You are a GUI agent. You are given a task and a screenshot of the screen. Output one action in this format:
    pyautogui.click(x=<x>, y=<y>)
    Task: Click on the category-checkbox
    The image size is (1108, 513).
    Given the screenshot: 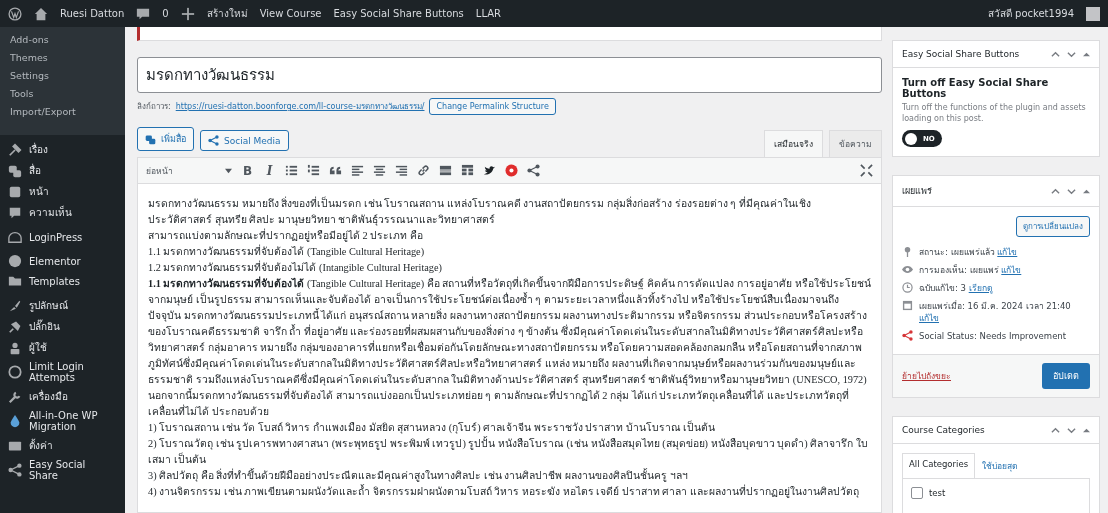 What is the action you would take?
    pyautogui.click(x=917, y=493)
    